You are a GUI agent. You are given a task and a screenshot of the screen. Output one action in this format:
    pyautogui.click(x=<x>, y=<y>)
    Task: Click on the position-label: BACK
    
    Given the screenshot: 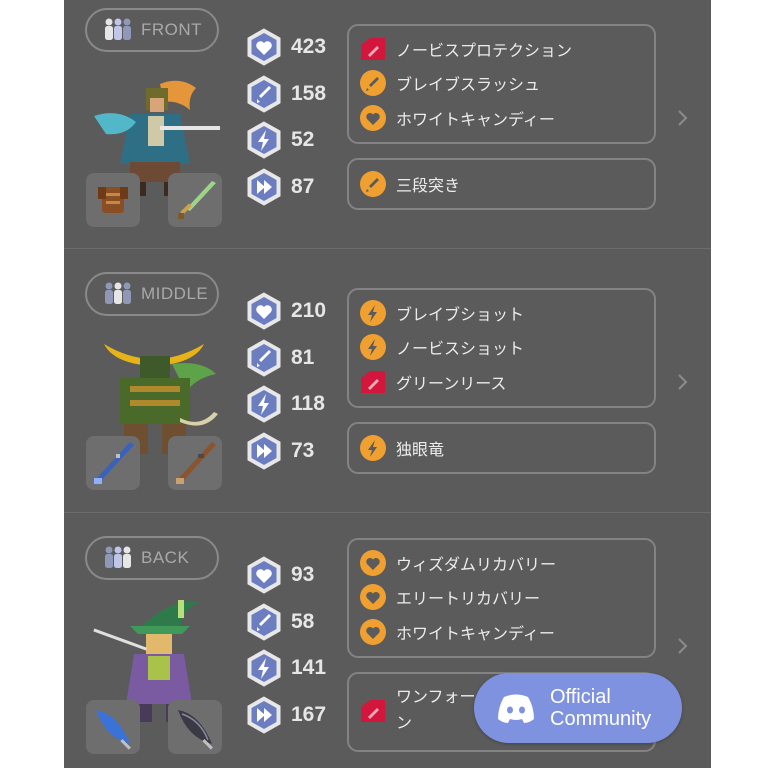 What is the action you would take?
    pyautogui.click(x=165, y=557)
    